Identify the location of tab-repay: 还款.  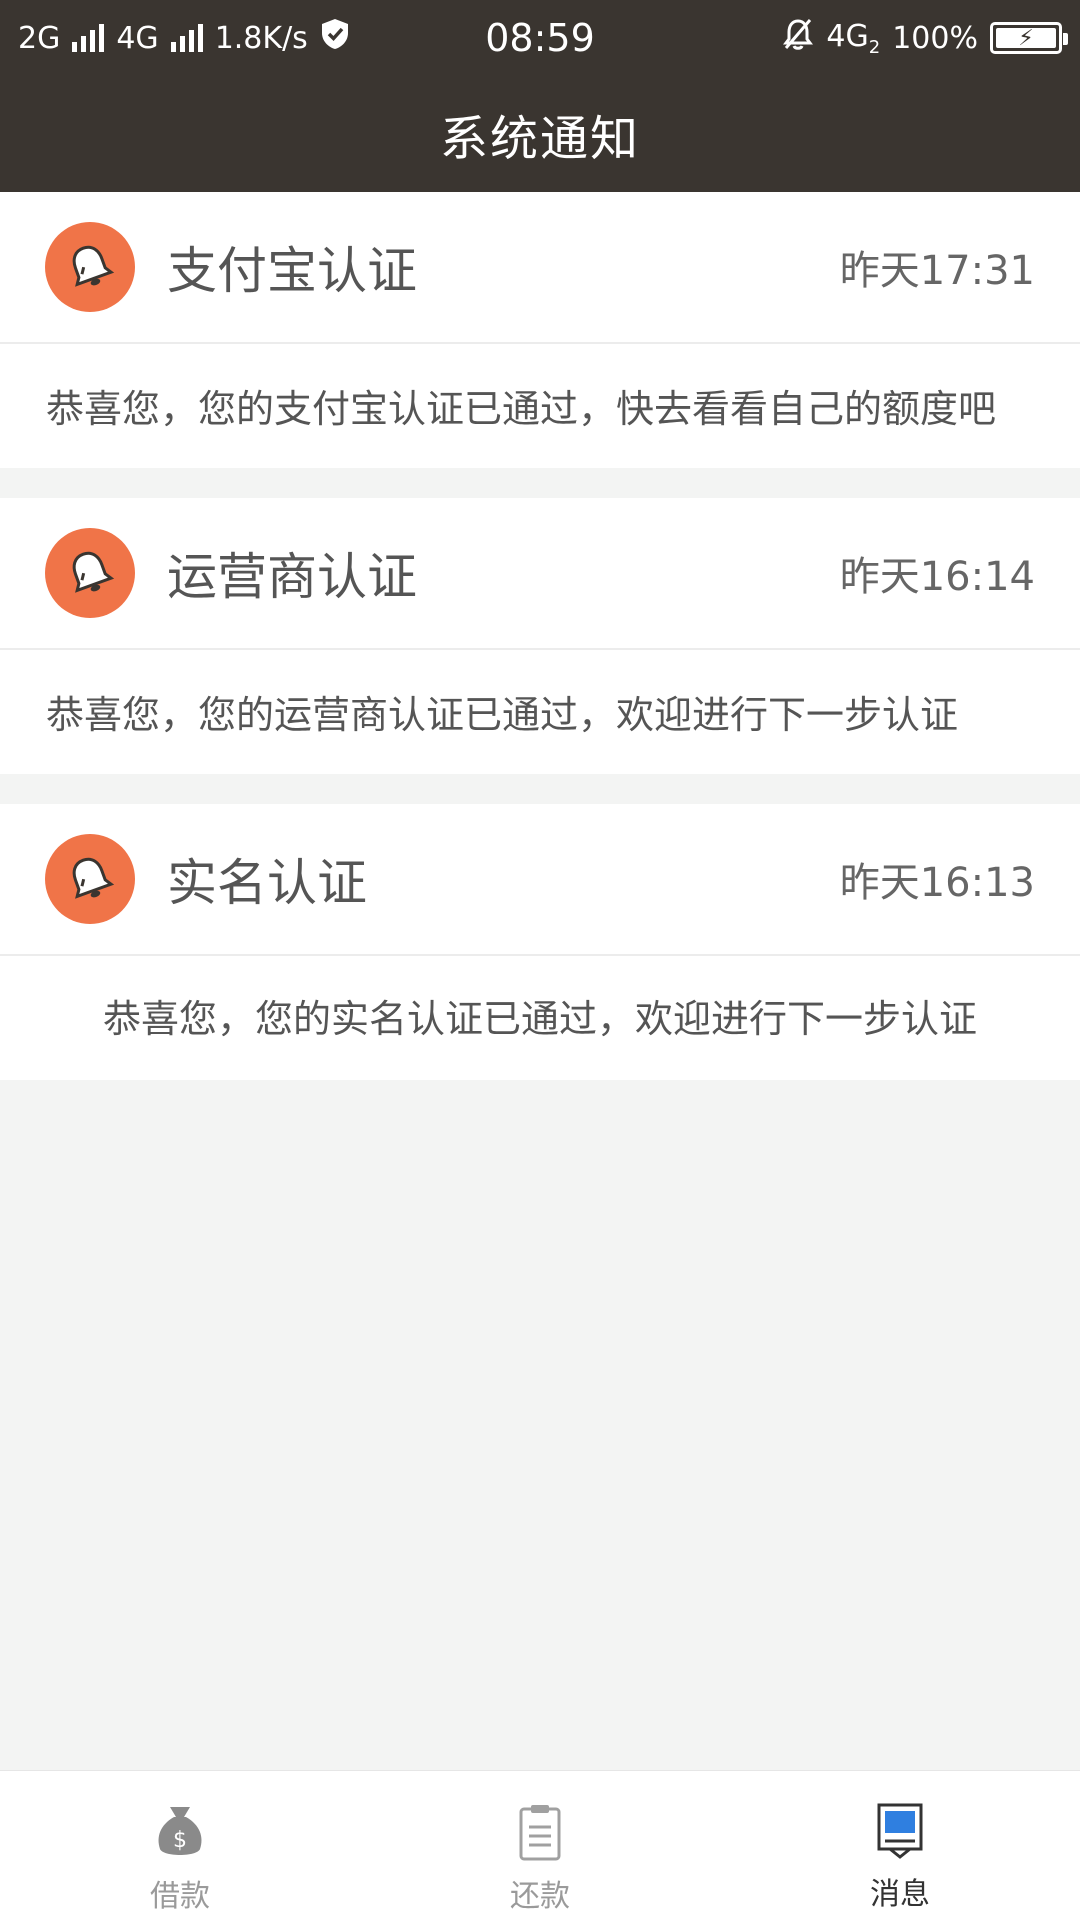
(540, 1845).